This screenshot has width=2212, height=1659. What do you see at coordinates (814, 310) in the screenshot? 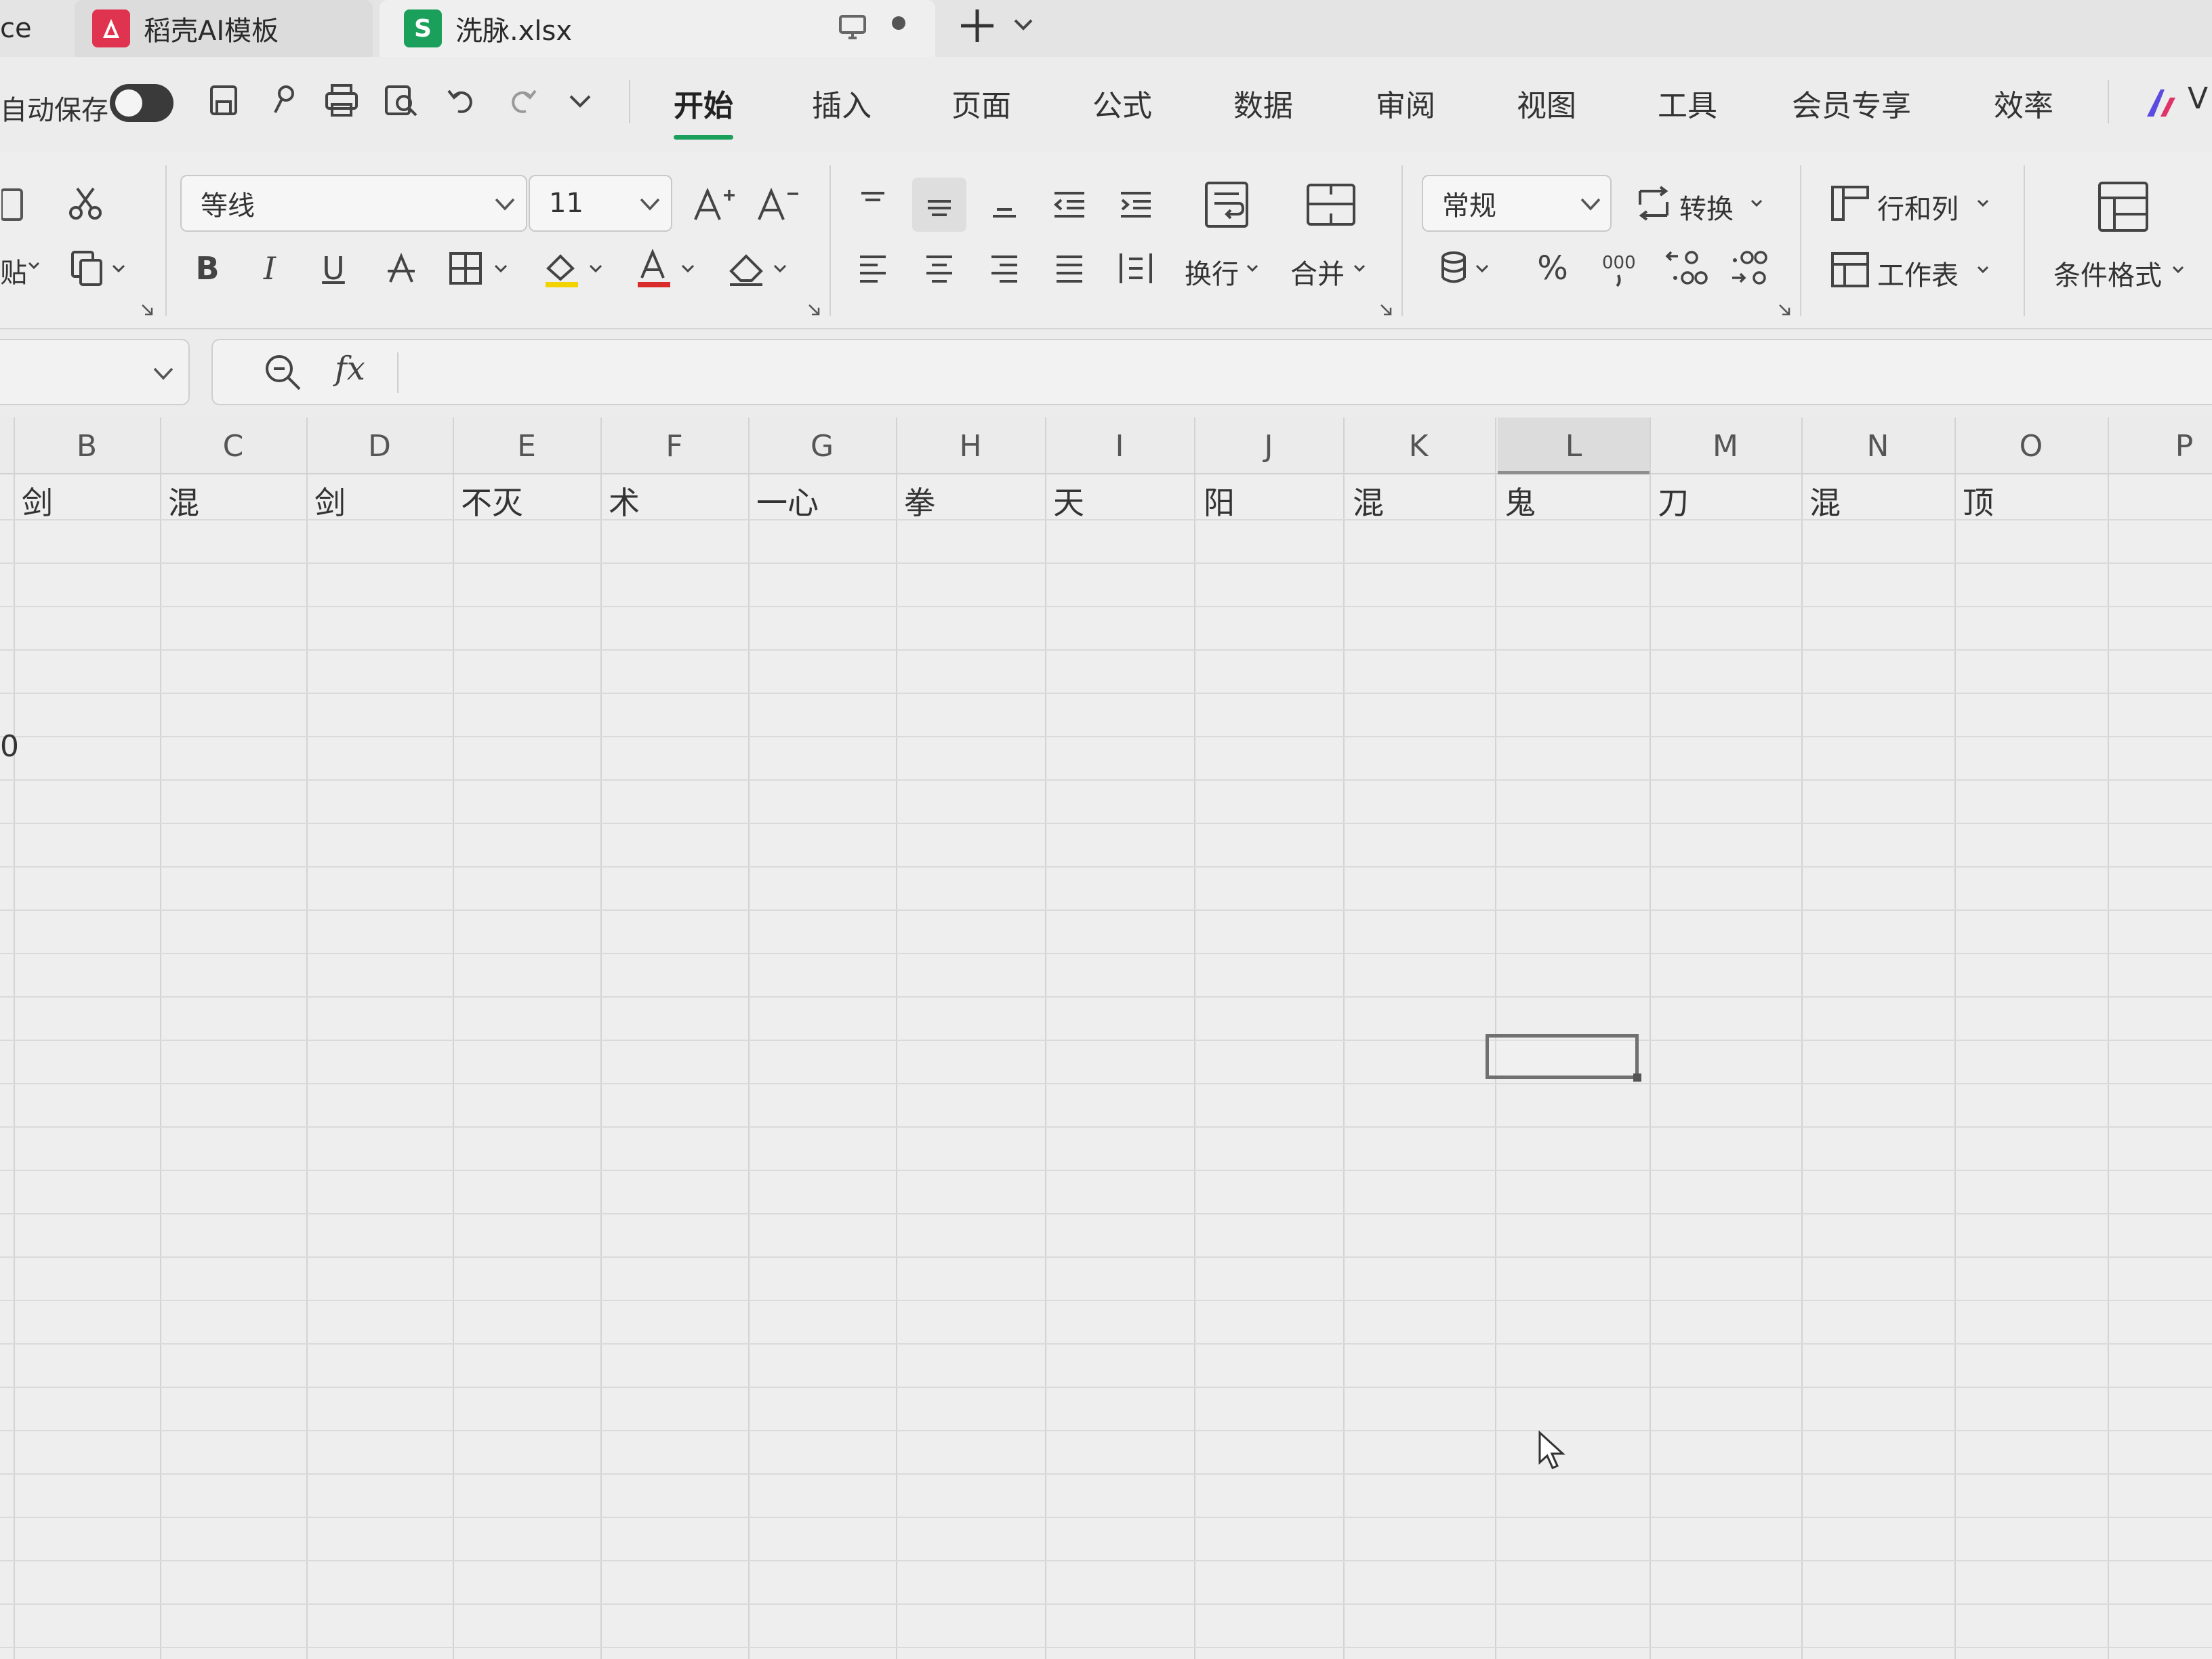
I see `font-launcher-icon` at bounding box center [814, 310].